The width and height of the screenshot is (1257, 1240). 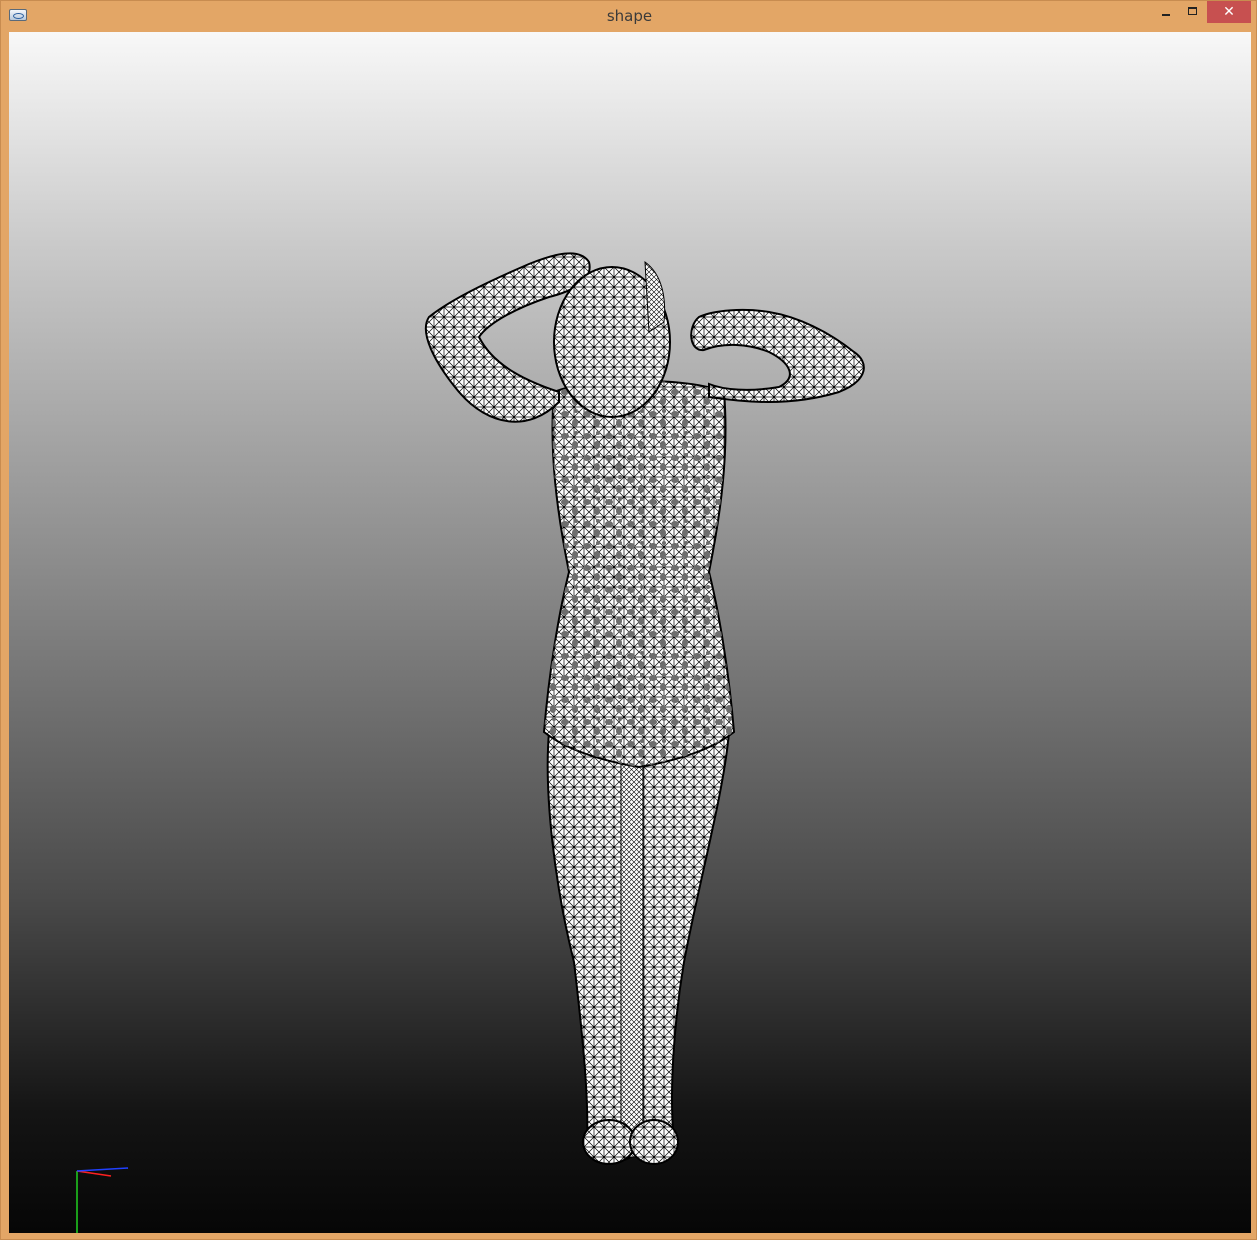 What do you see at coordinates (632, 947) in the screenshot?
I see `mesh-inner-seam` at bounding box center [632, 947].